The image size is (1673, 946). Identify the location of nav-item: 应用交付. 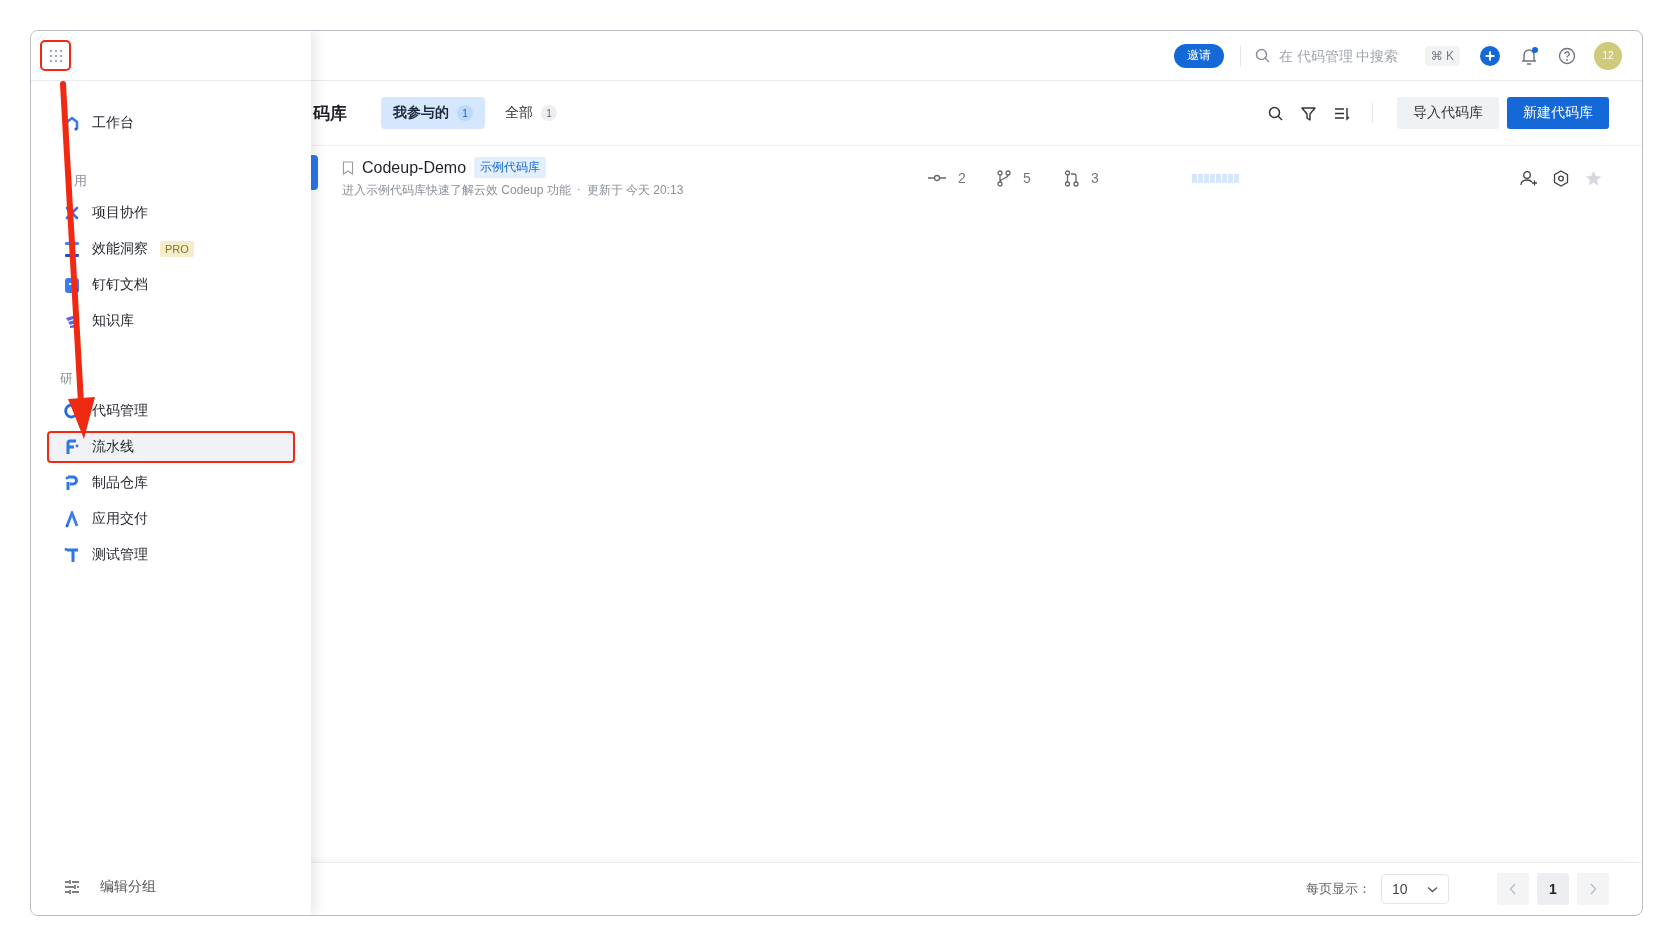
(171, 519).